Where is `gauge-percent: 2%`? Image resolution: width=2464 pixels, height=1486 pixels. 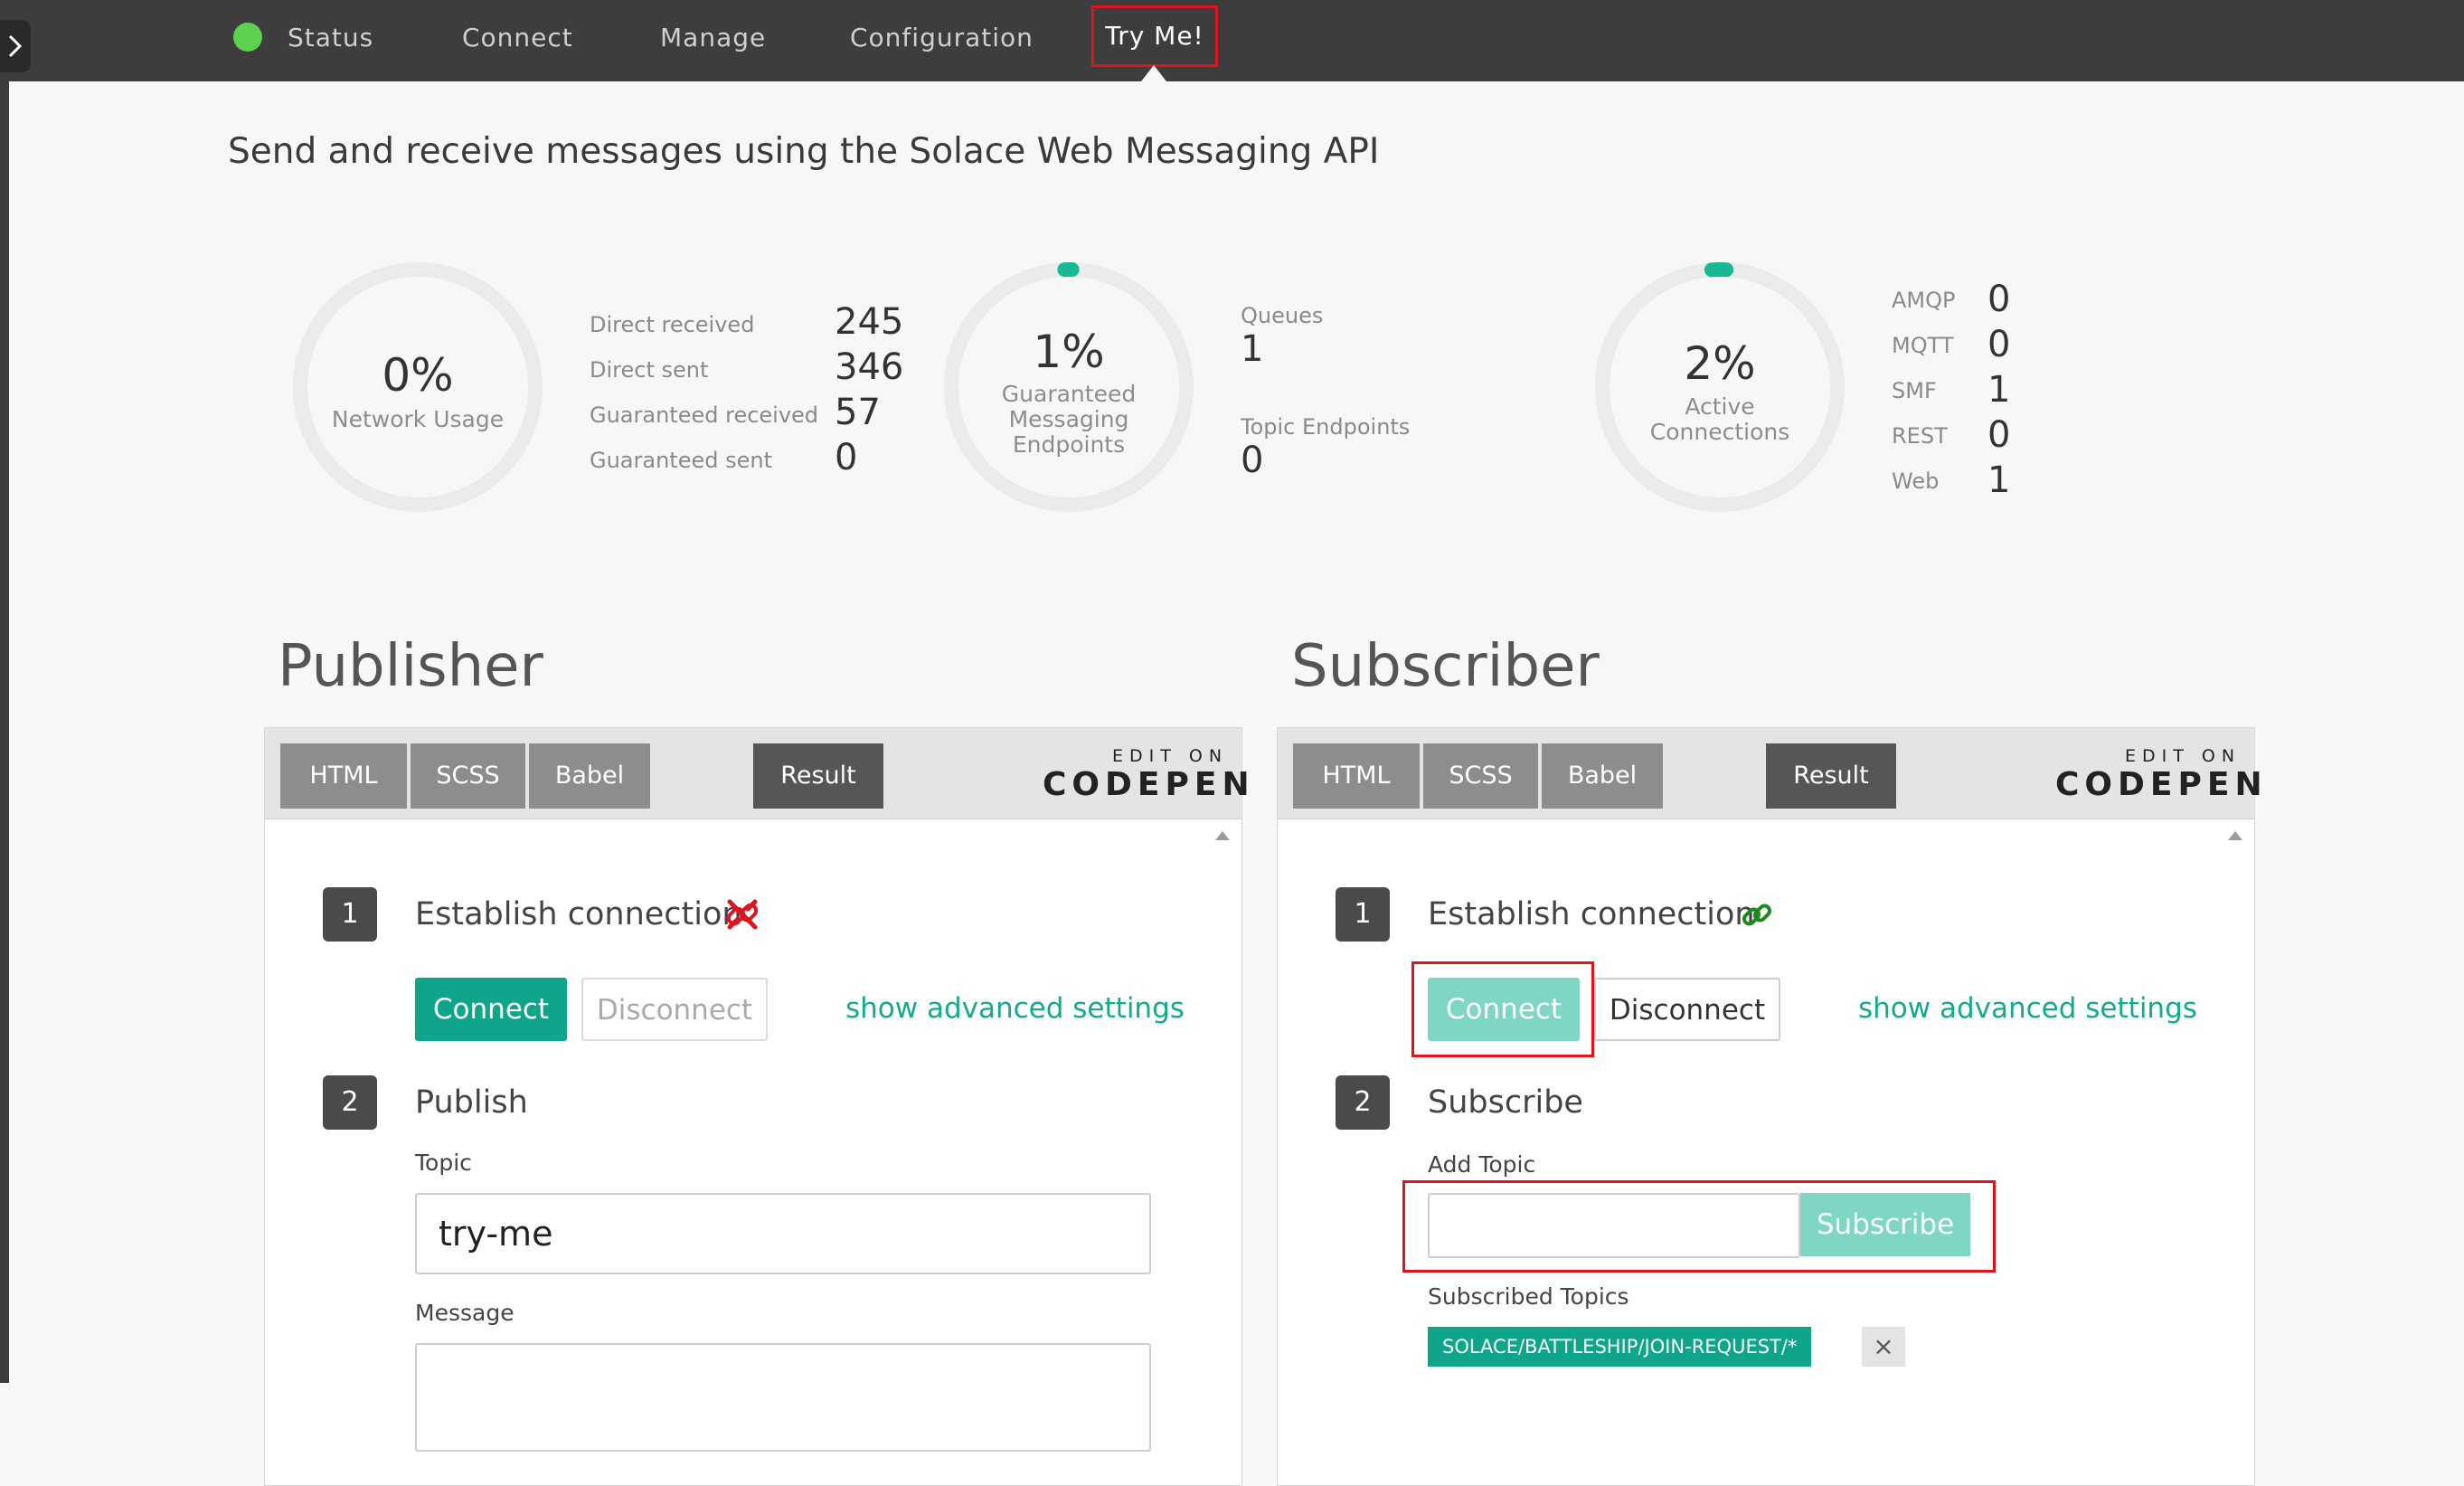 gauge-percent: 2% is located at coordinates (1720, 363).